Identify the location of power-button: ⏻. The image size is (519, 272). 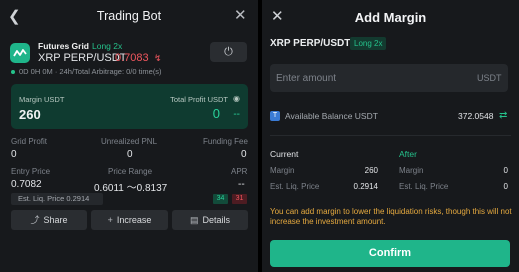
(228, 52).